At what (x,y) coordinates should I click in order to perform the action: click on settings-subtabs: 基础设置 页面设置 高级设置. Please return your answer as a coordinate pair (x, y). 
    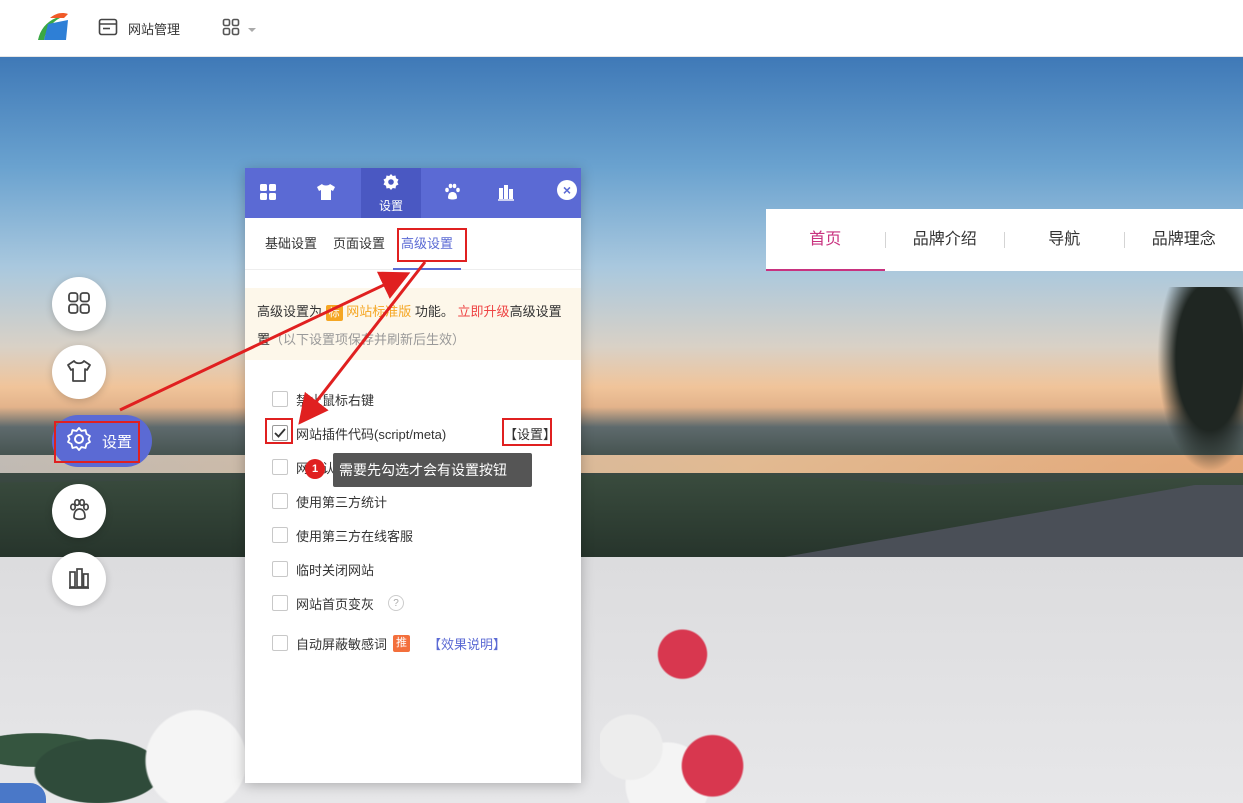
    Looking at the image, I should click on (413, 244).